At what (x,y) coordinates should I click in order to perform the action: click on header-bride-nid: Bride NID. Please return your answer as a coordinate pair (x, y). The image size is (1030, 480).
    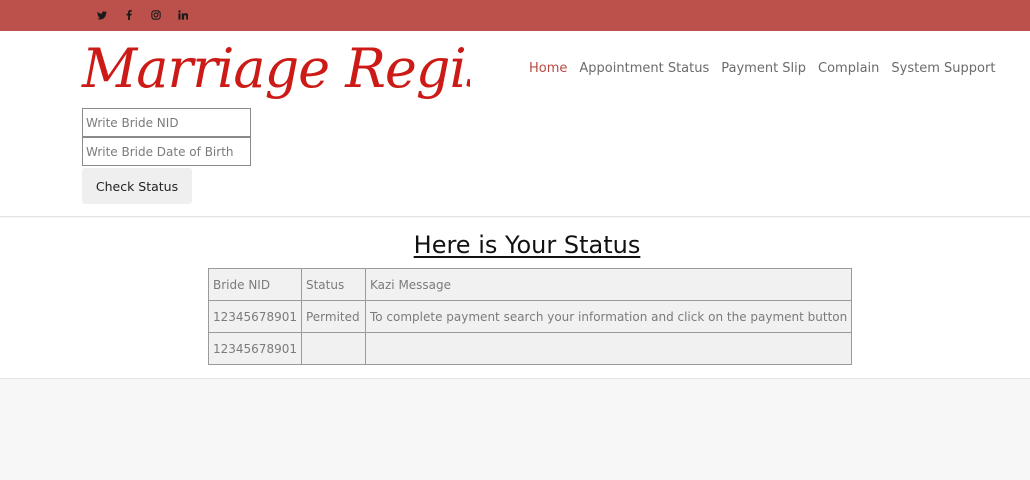
    Looking at the image, I should click on (255, 284).